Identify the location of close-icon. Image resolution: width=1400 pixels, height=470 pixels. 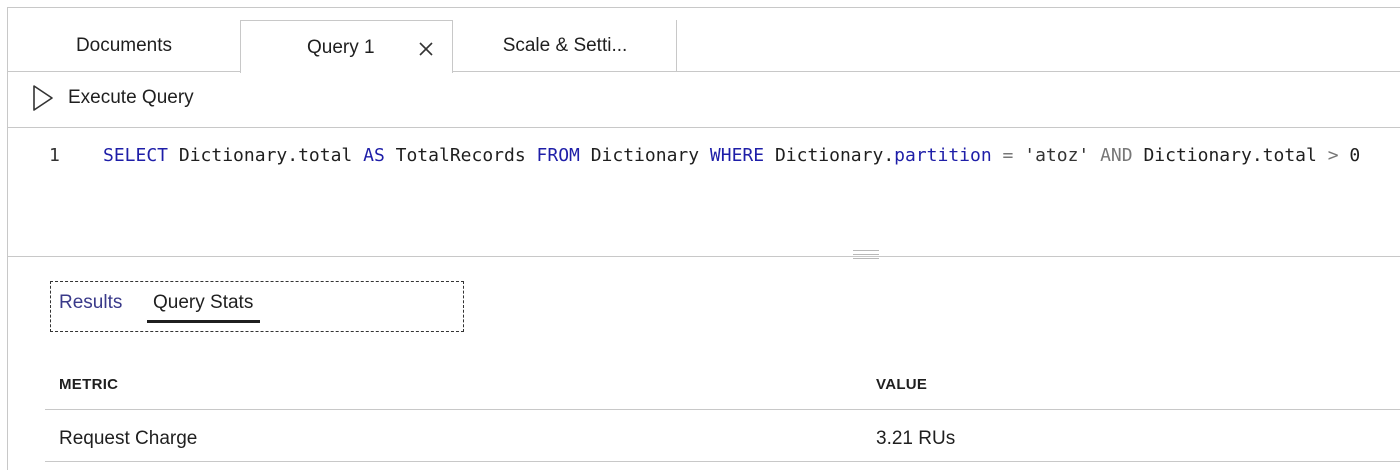
(426, 49).